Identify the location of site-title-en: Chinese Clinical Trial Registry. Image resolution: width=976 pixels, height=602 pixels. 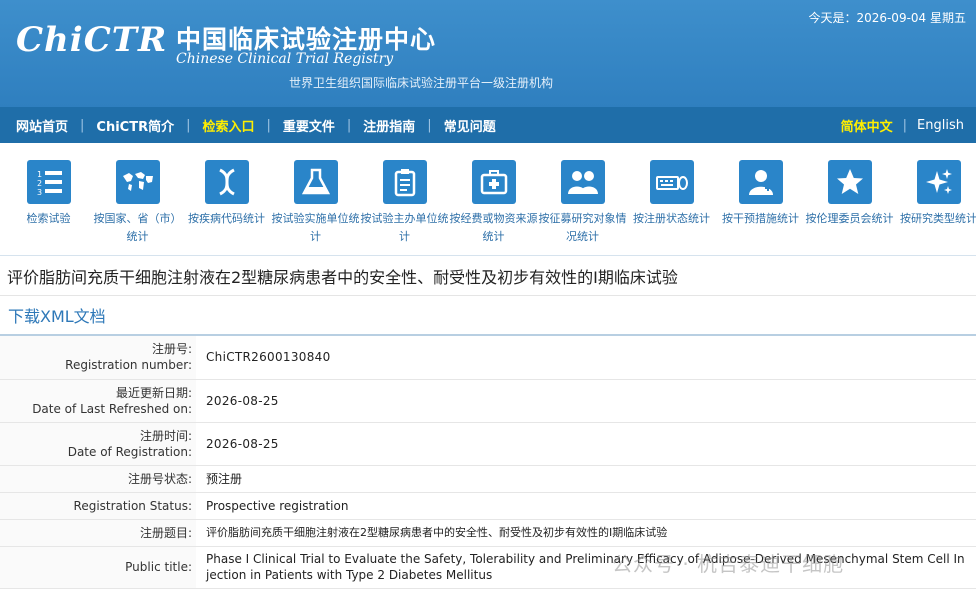
(285, 59).